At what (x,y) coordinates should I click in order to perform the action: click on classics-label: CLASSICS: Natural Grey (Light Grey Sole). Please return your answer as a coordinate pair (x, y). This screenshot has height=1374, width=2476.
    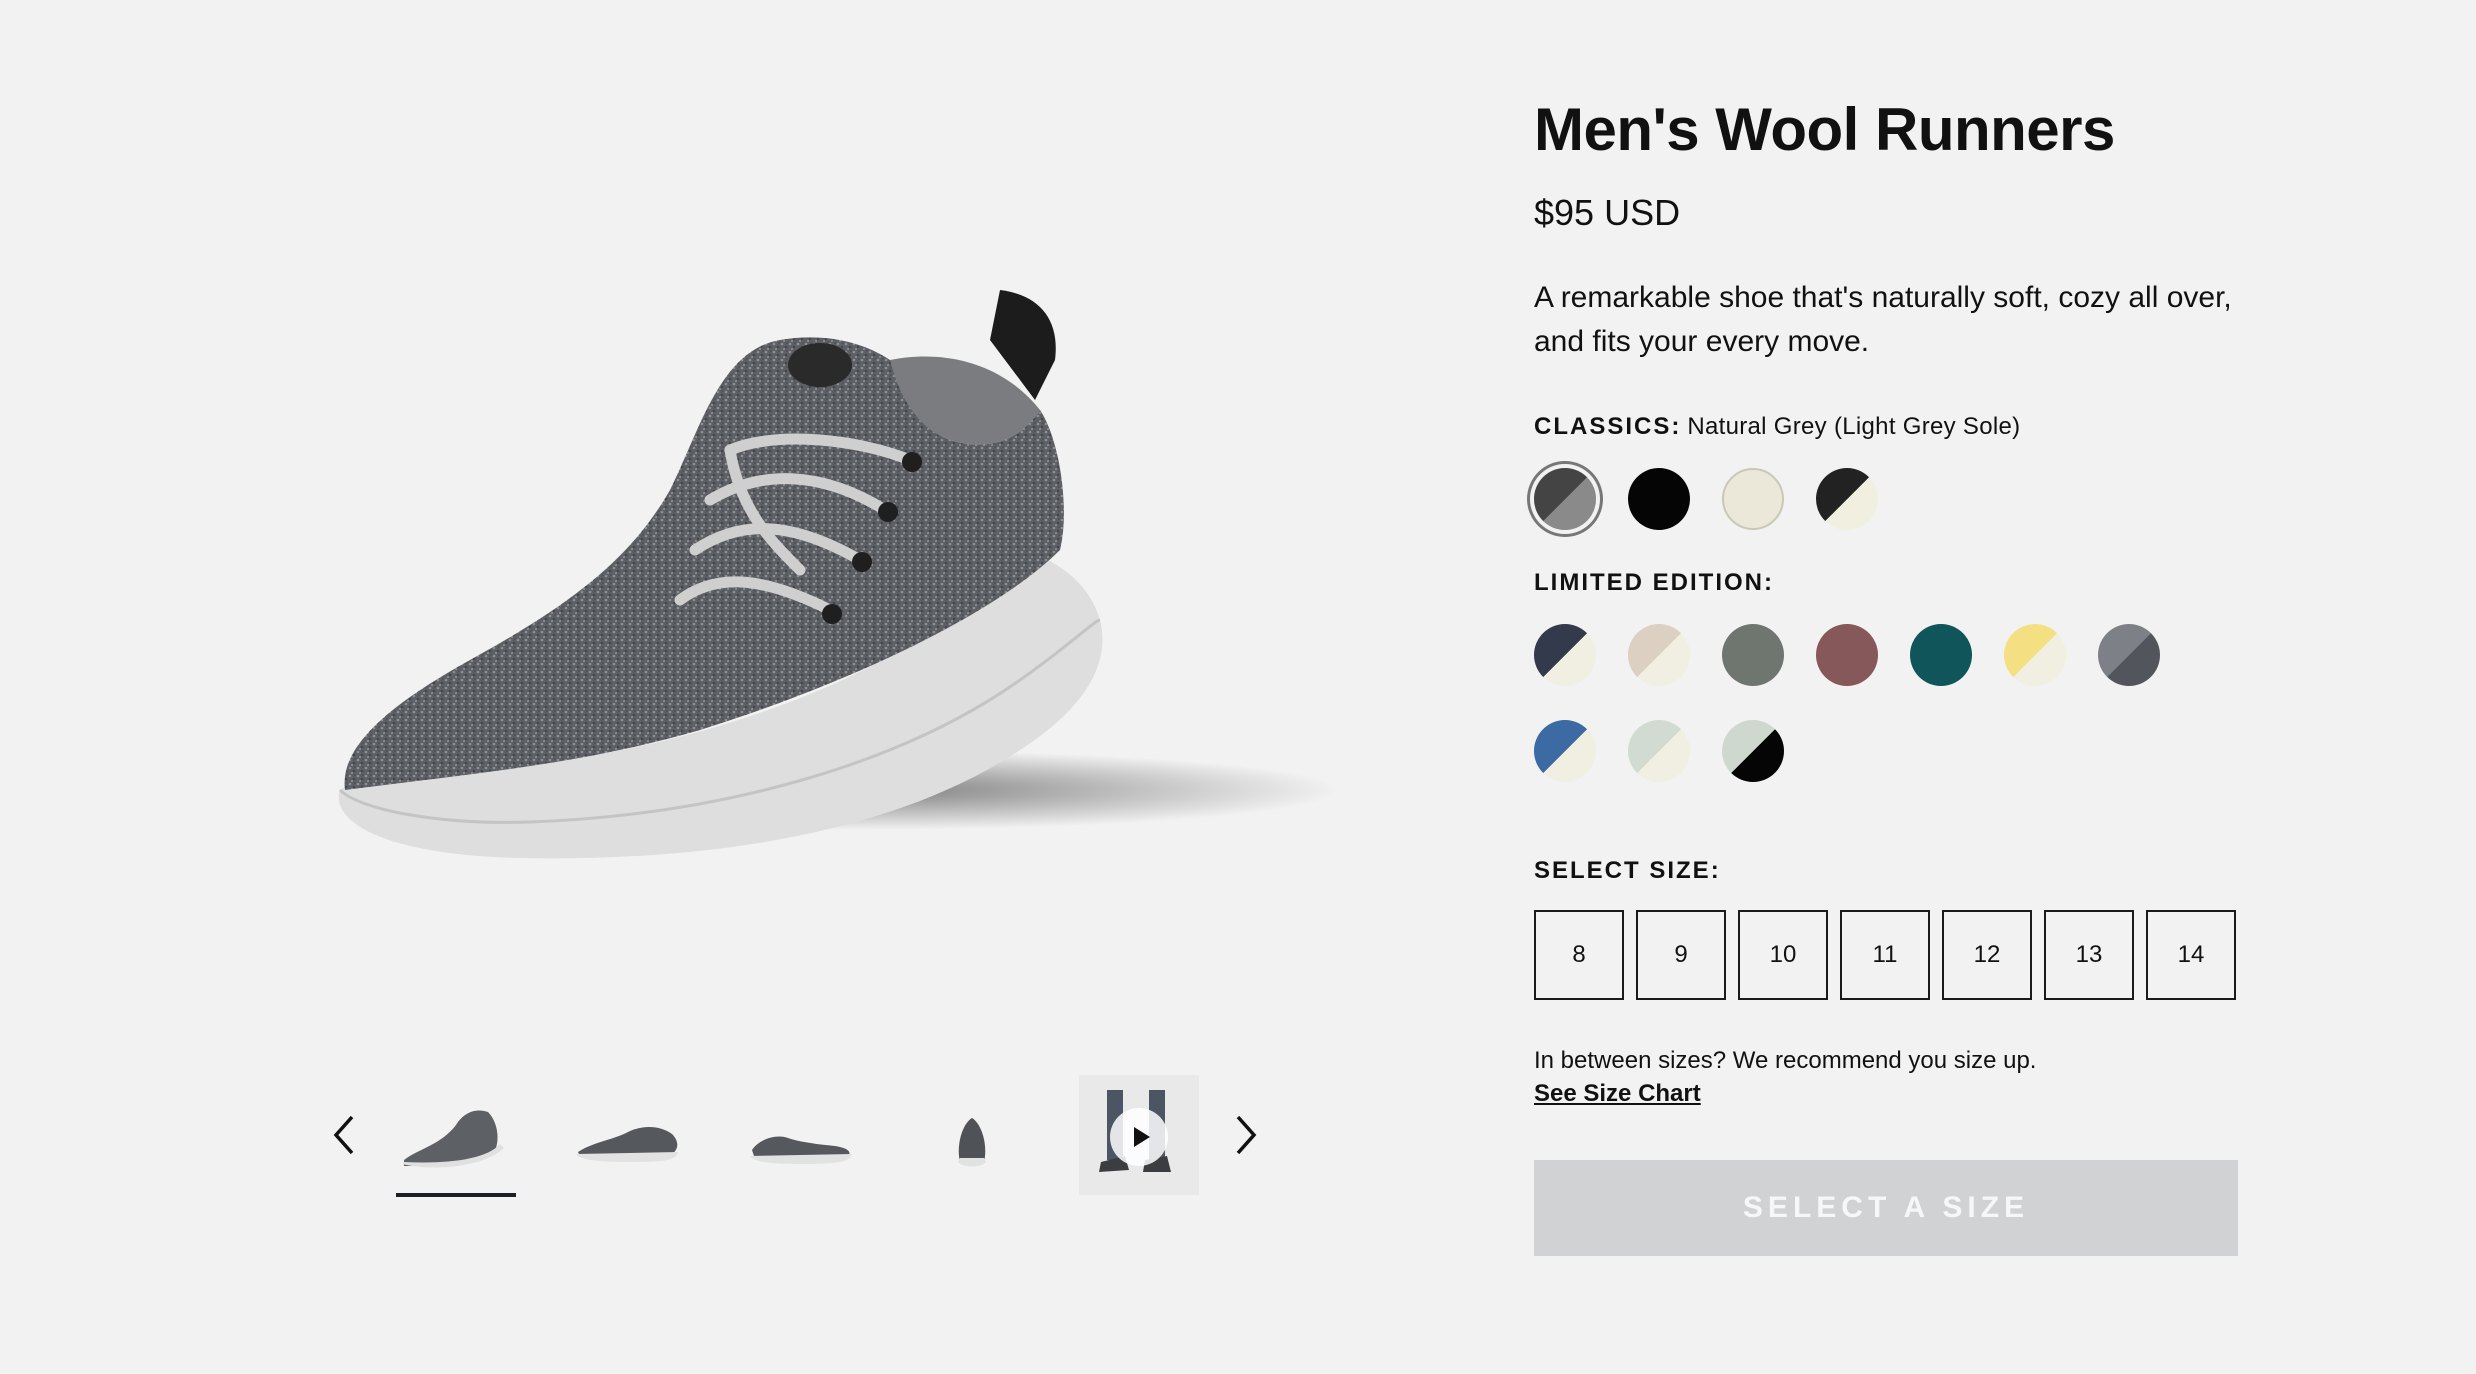
    Looking at the image, I should click on (1894, 427).